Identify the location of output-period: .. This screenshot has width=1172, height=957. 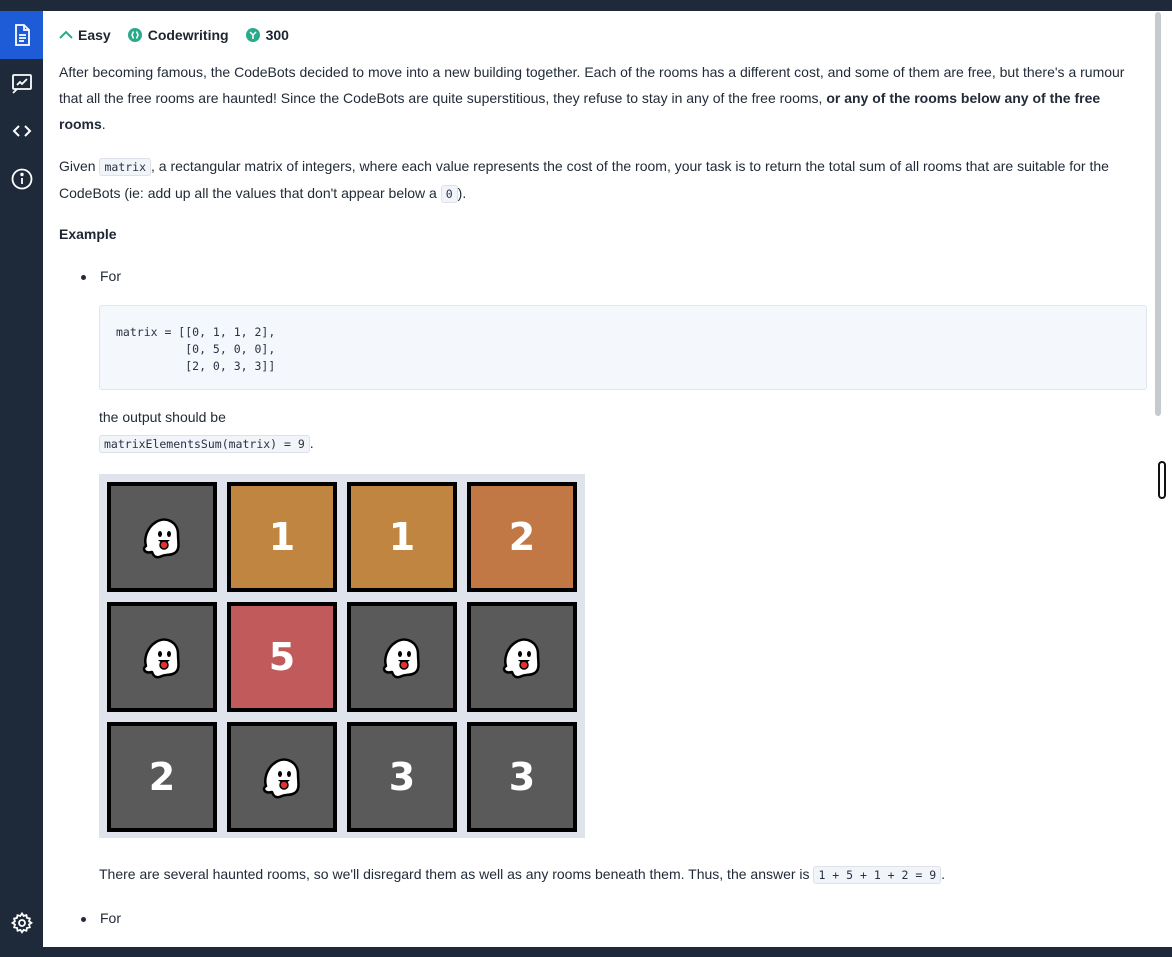
(311, 443).